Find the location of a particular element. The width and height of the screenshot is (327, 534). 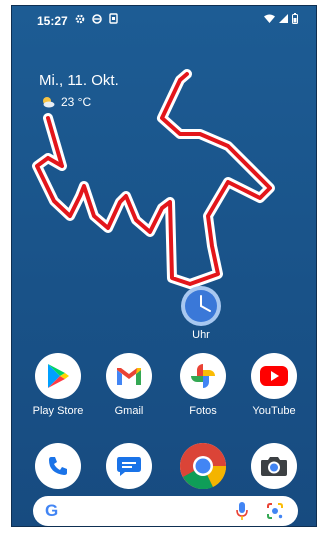

google-lens-icon is located at coordinates (275, 511).